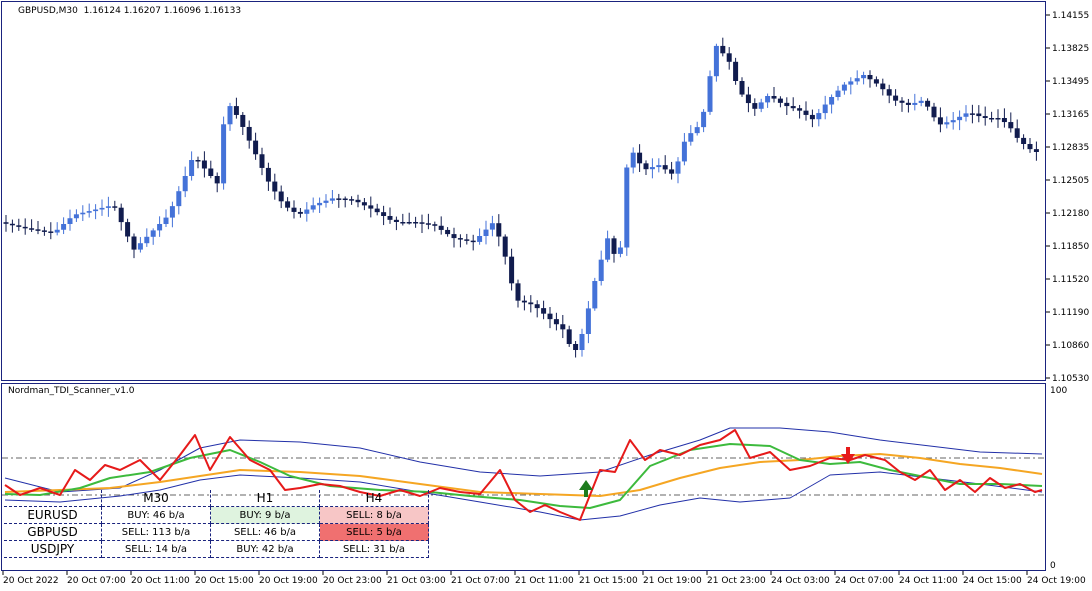 This screenshot has width=1092, height=591. I want to click on signal-cell: BUY: 42 b/a, so click(265, 549).